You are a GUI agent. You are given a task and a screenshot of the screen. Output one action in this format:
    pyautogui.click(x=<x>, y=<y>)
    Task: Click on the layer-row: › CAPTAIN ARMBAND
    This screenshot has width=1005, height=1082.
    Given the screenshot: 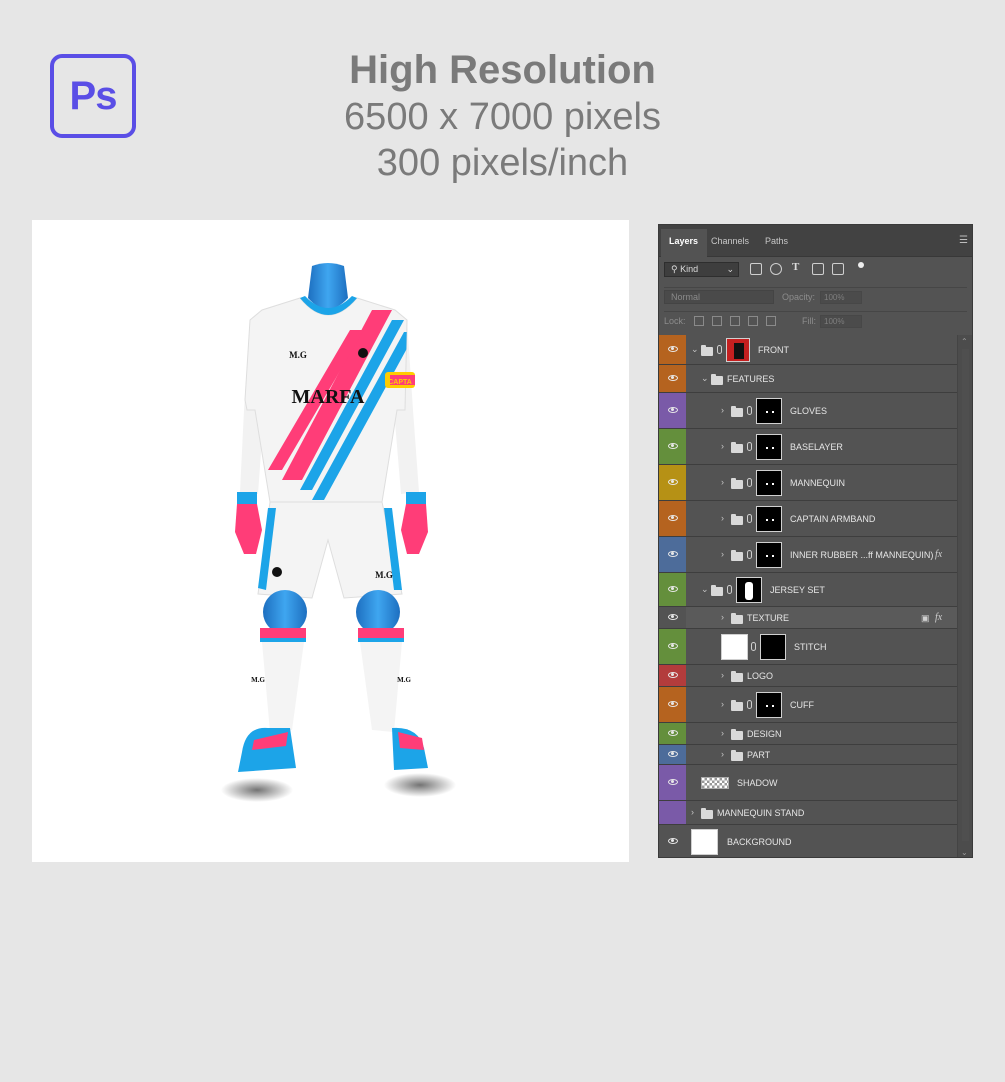 What is the action you would take?
    pyautogui.click(x=809, y=519)
    